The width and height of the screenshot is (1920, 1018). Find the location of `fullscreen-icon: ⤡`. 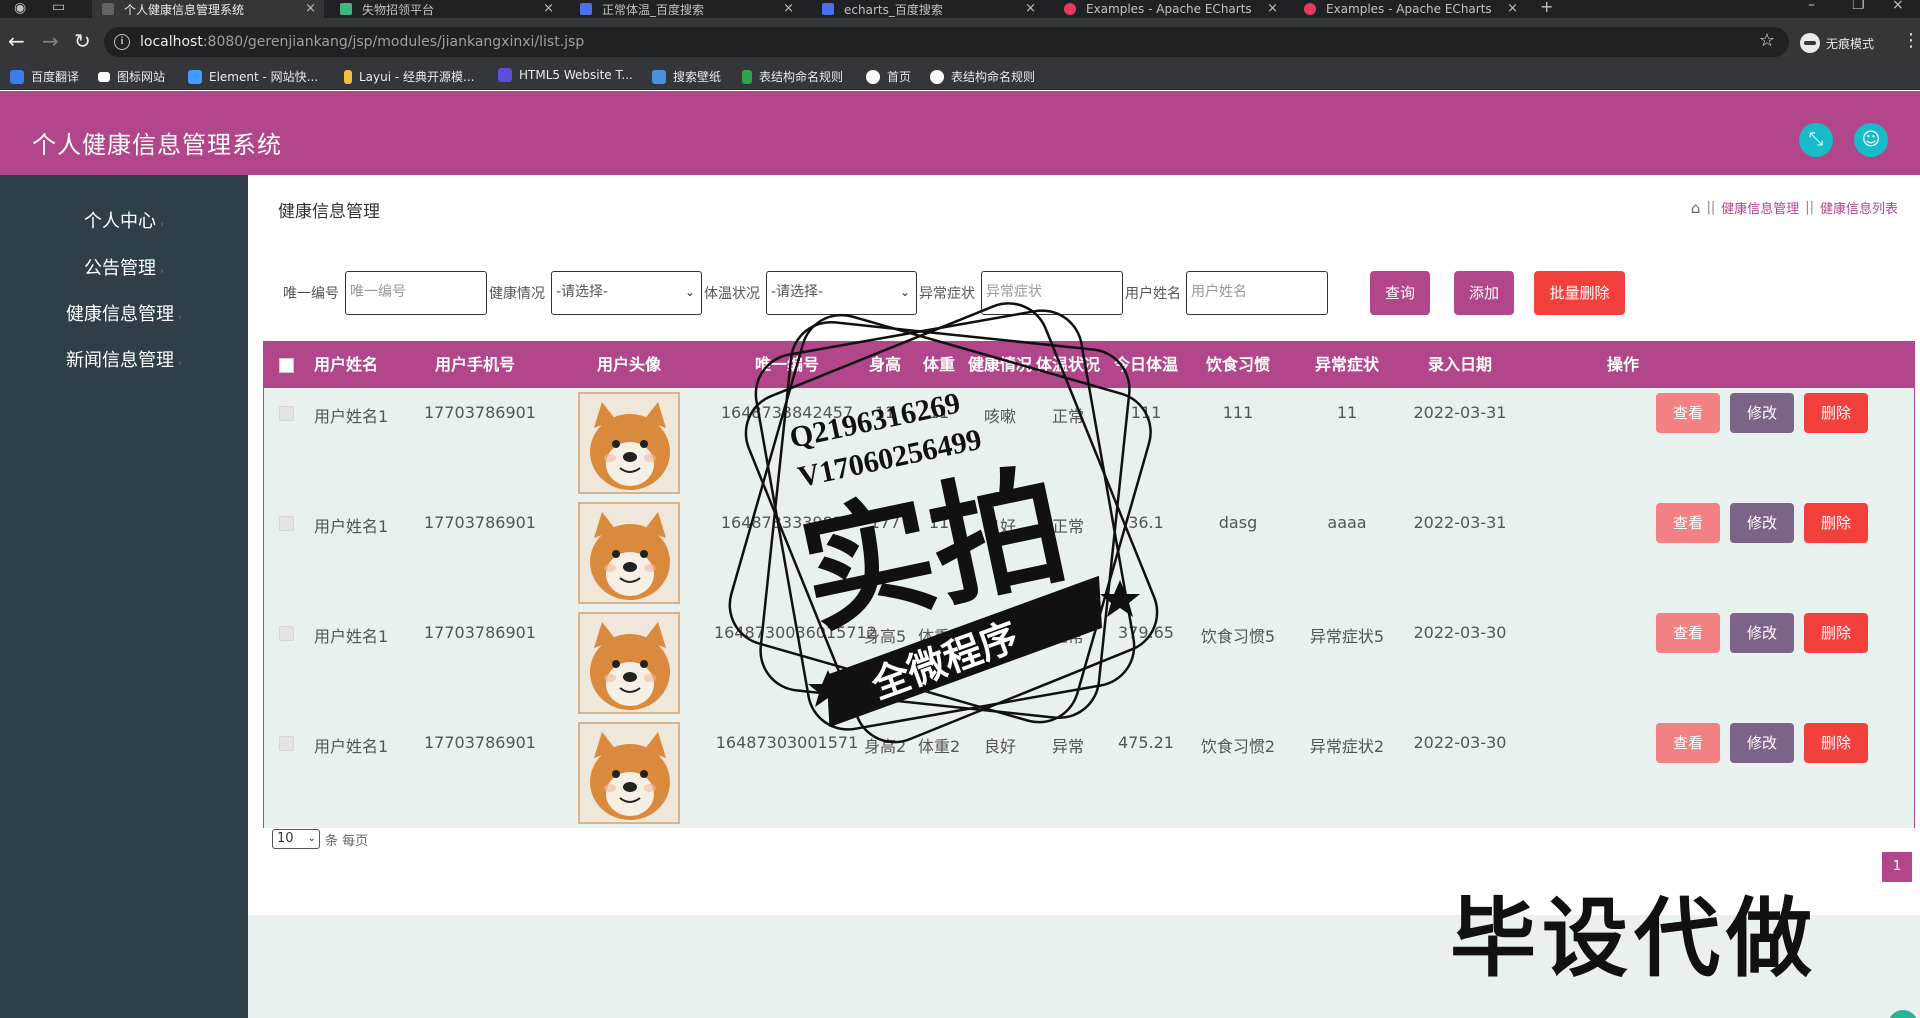

fullscreen-icon: ⤡ is located at coordinates (1816, 140).